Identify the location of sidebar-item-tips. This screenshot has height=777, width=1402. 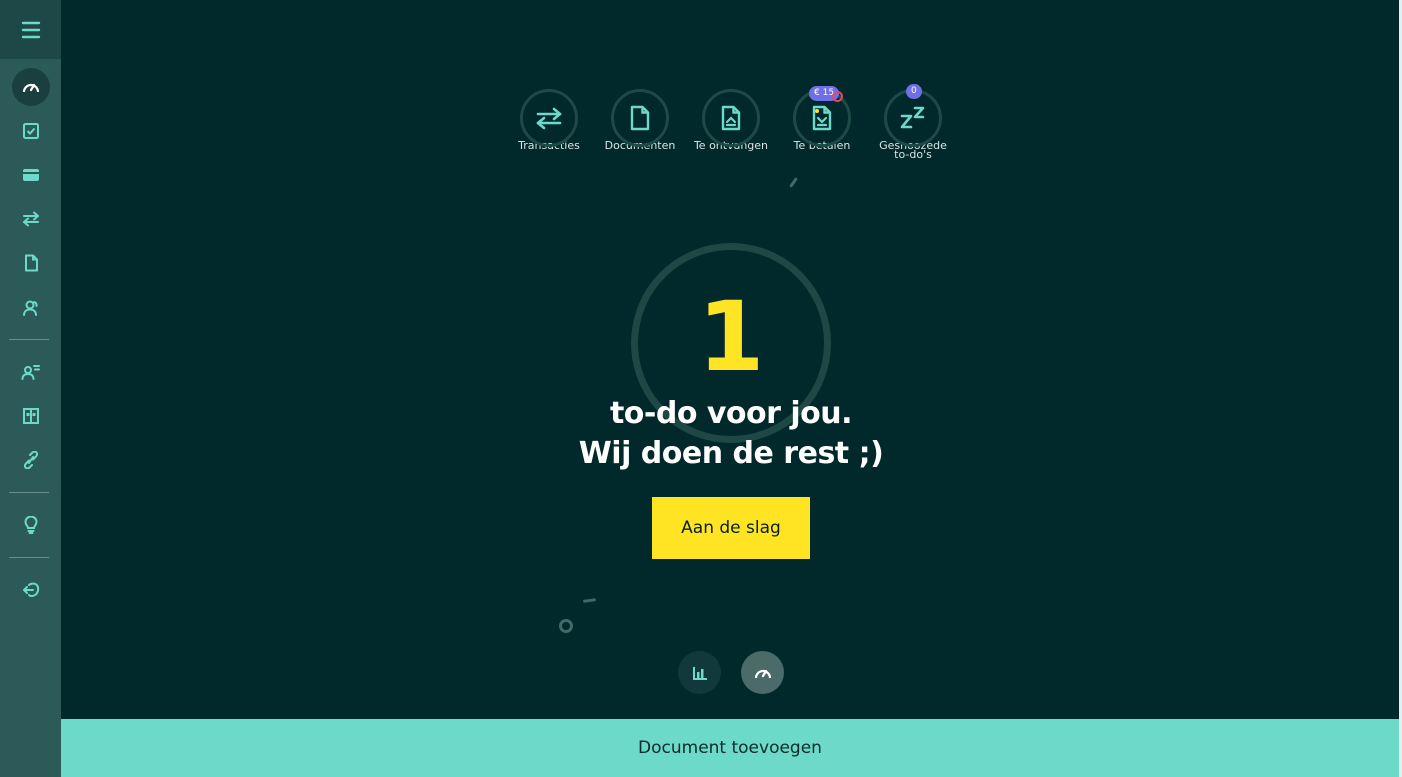
(31, 525).